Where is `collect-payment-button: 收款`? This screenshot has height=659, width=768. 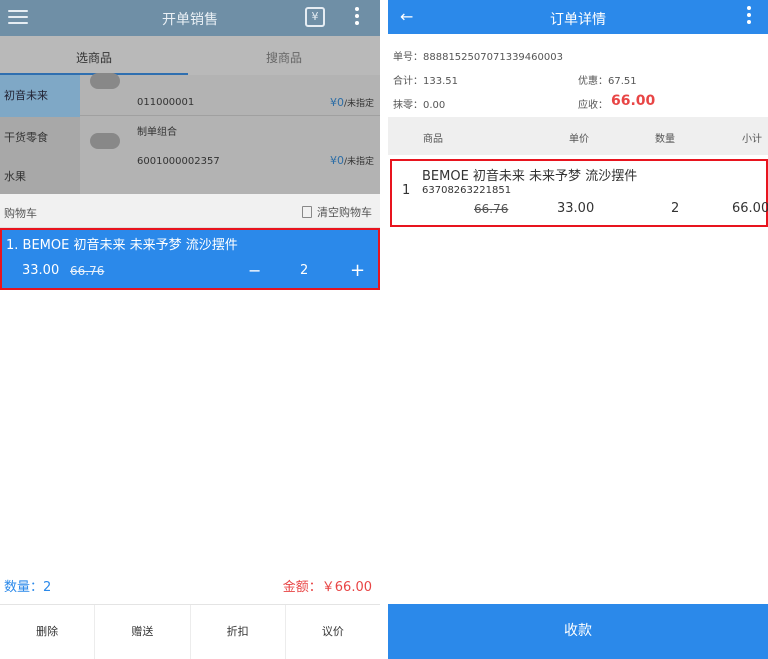 collect-payment-button: 收款 is located at coordinates (578, 631).